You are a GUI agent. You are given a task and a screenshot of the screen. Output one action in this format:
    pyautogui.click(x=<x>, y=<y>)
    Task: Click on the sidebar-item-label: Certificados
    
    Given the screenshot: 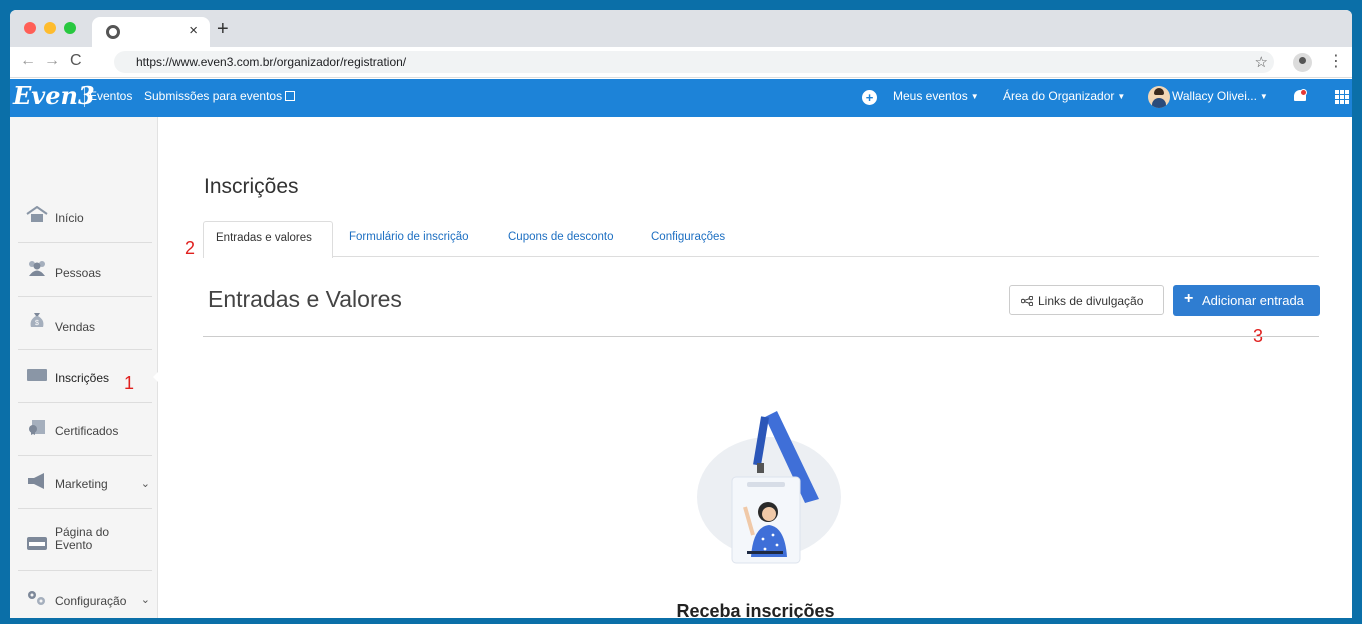 What is the action you would take?
    pyautogui.click(x=87, y=431)
    